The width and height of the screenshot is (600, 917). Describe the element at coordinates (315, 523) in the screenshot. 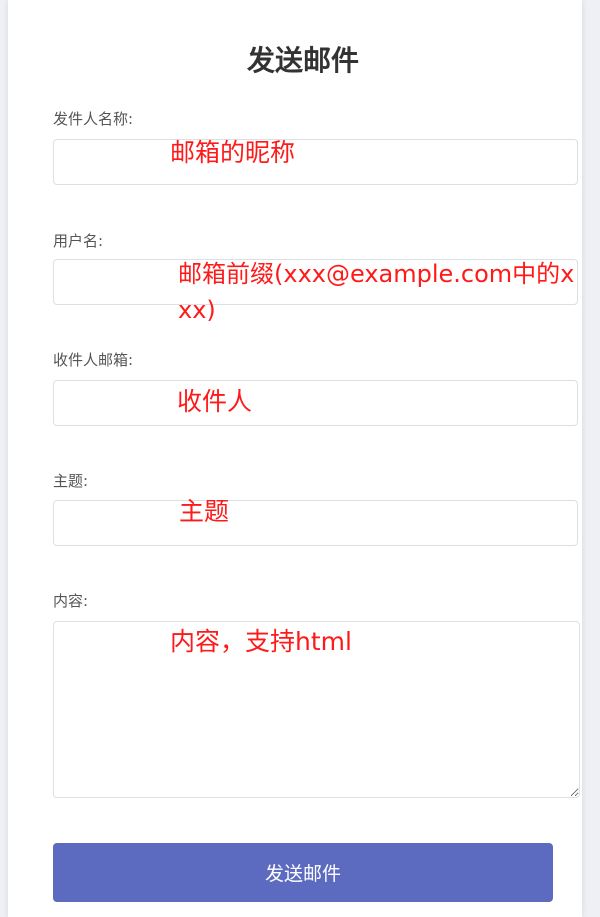

I see `subject-input` at that location.